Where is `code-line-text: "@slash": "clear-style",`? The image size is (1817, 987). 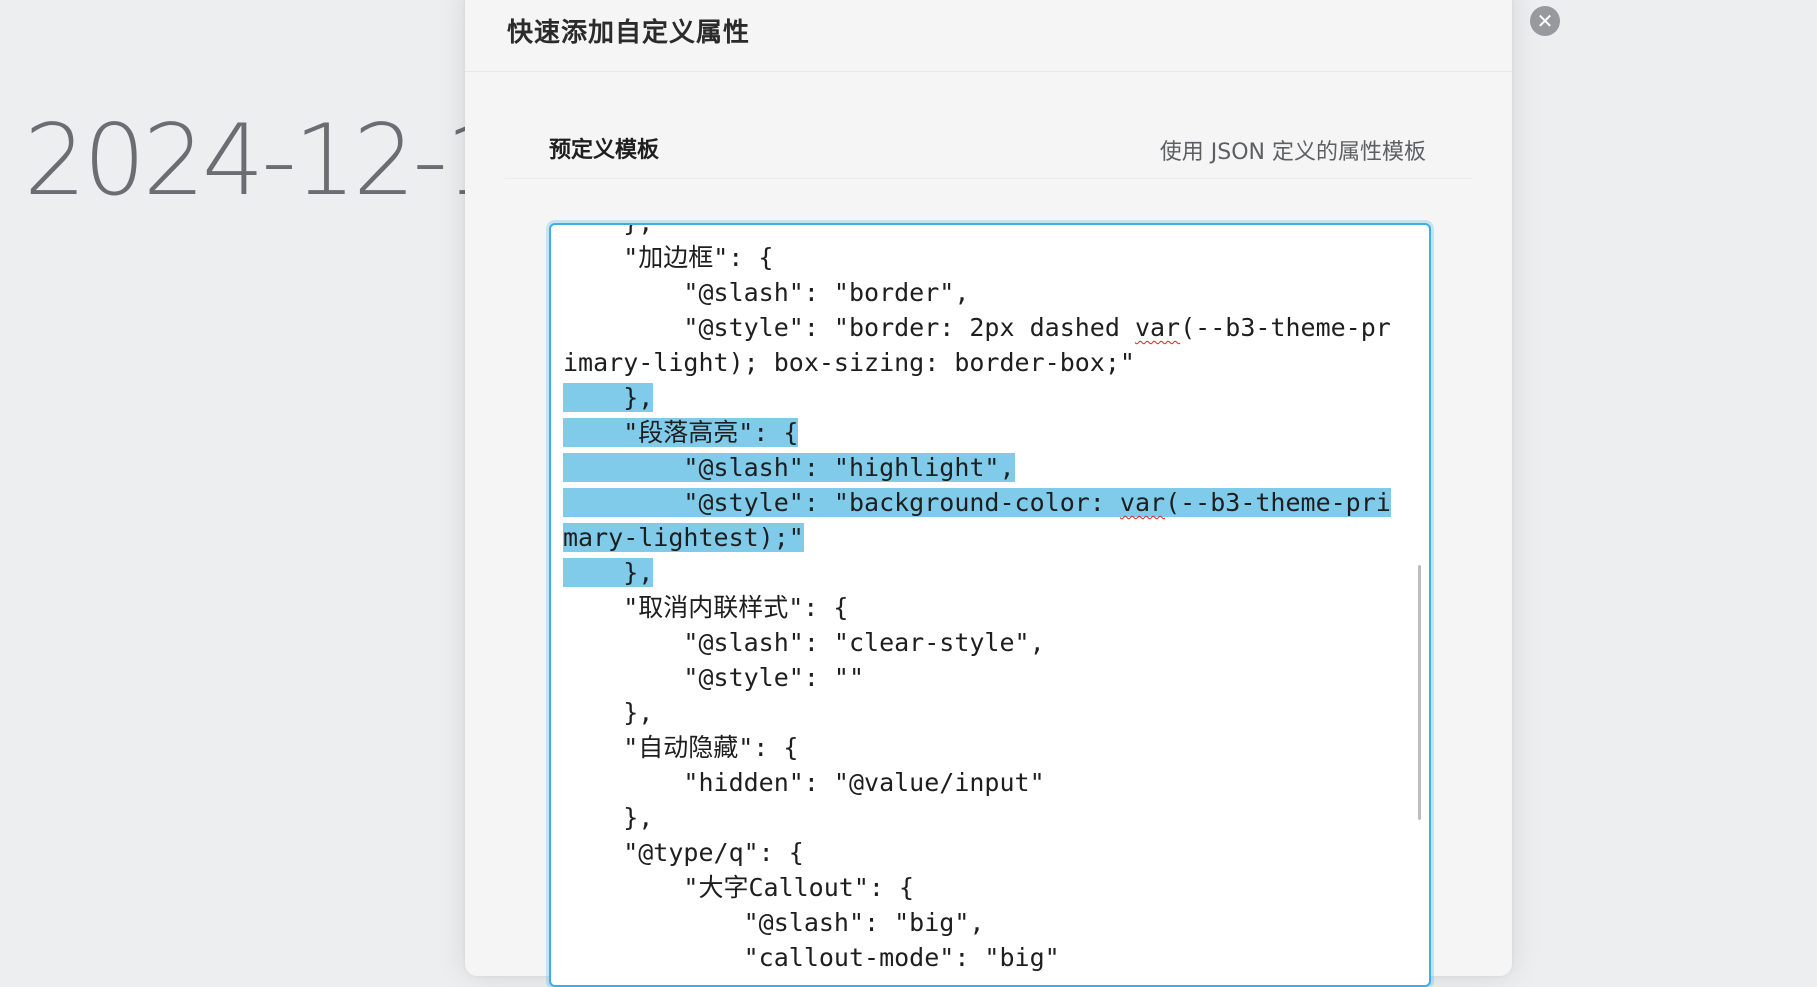 code-line-text: "@slash": "clear-style", is located at coordinates (804, 642).